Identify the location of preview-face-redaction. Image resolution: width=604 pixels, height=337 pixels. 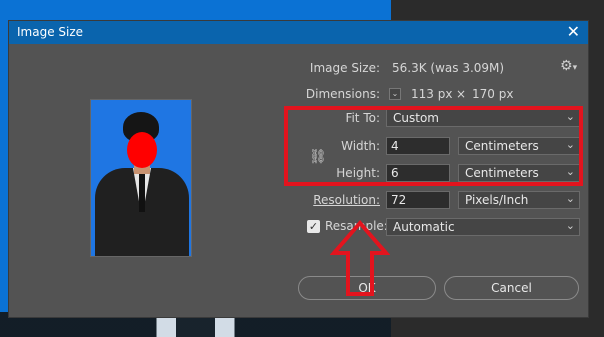
(142, 150).